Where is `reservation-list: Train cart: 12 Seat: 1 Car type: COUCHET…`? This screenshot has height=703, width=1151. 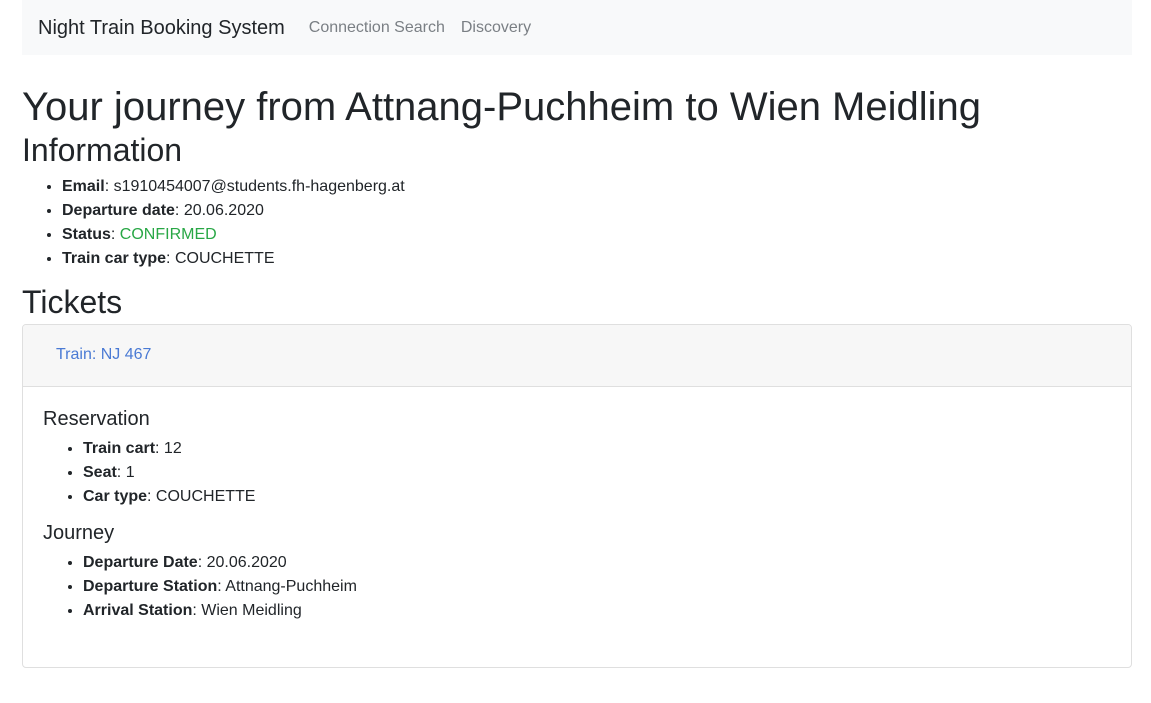 reservation-list: Train cart: 12 Seat: 1 Car type: COUCHET… is located at coordinates (577, 473).